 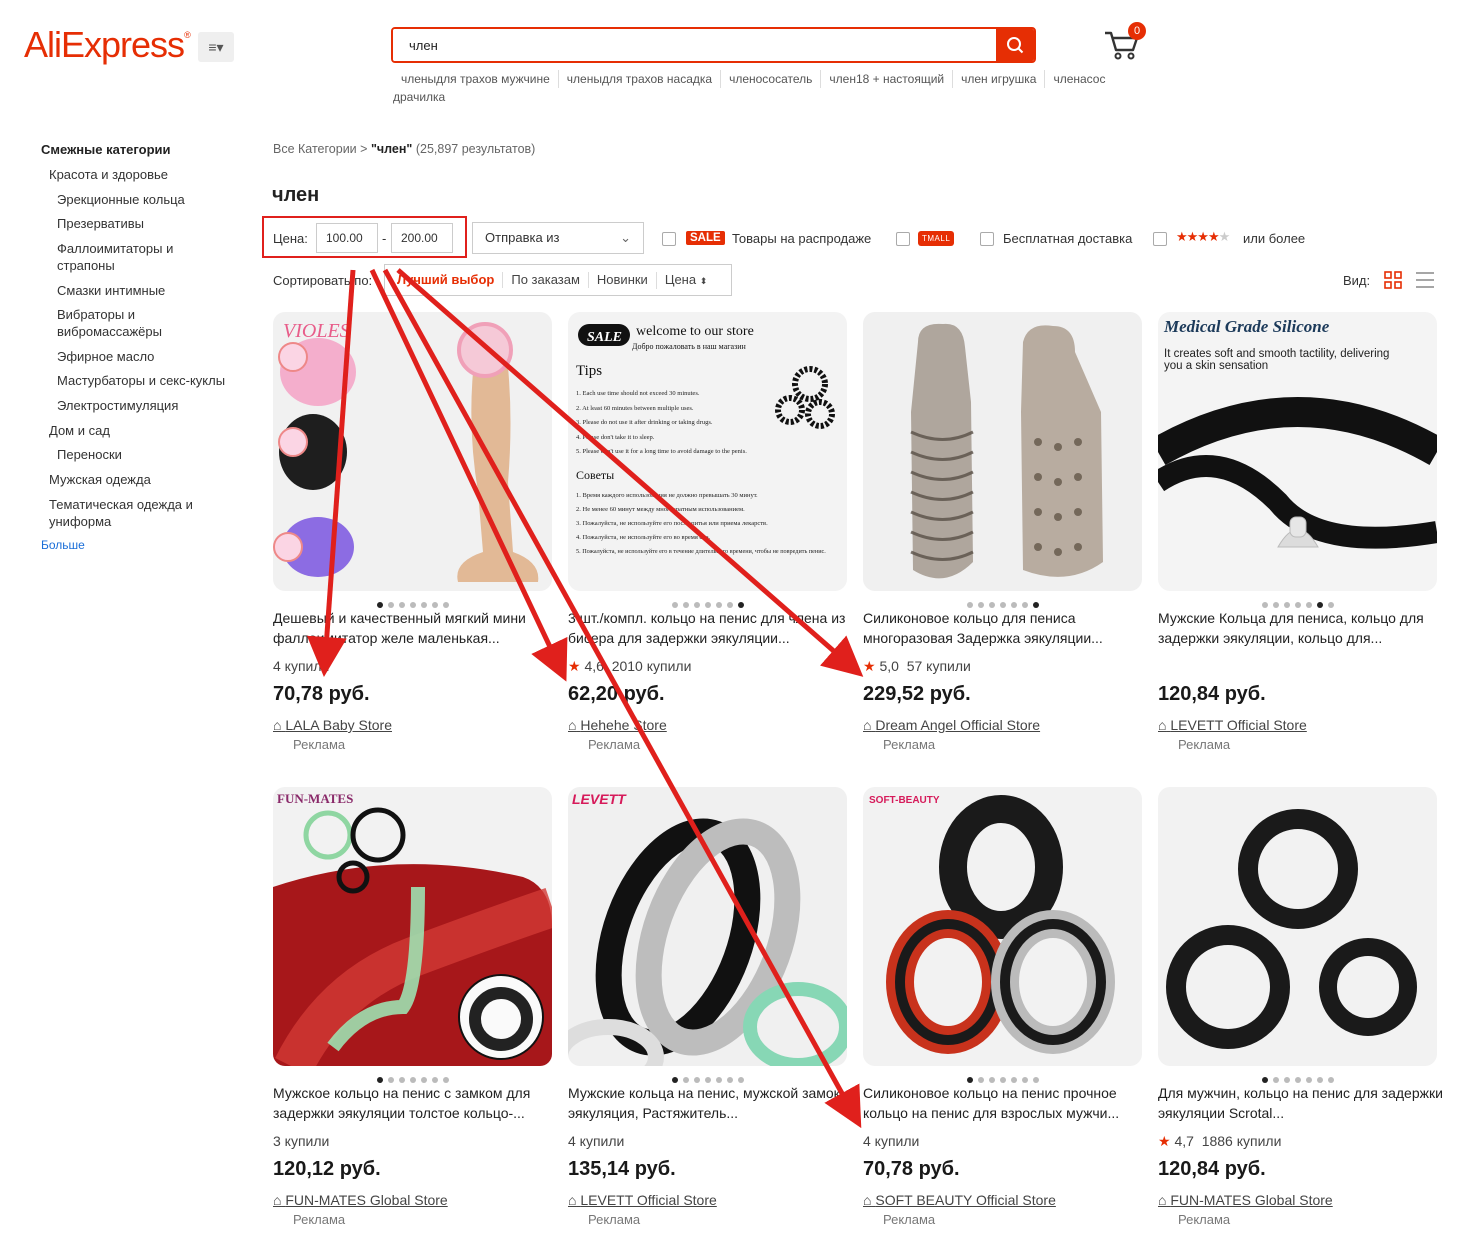 I want to click on product-rating: ★ 4,6 2010 купили, so click(x=630, y=666).